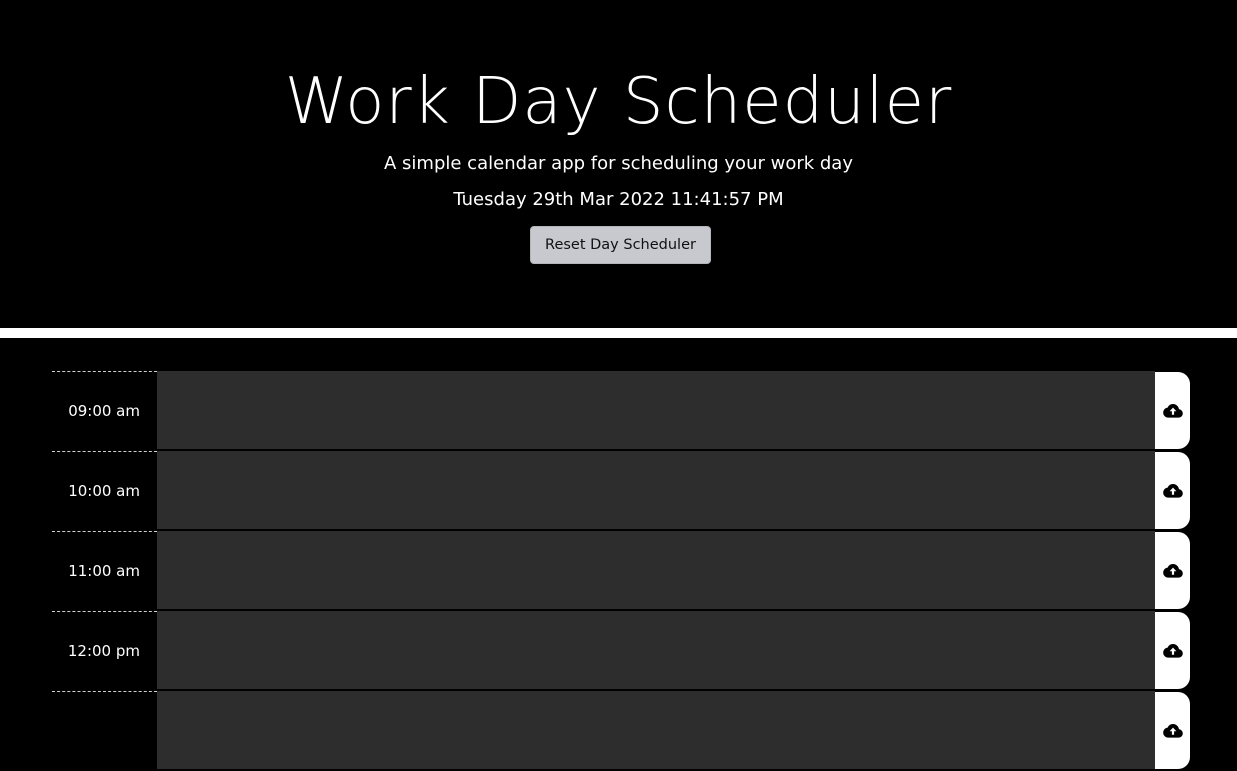 The height and width of the screenshot is (771, 1237). I want to click on time-block-row: 09:00 am, so click(621, 411).